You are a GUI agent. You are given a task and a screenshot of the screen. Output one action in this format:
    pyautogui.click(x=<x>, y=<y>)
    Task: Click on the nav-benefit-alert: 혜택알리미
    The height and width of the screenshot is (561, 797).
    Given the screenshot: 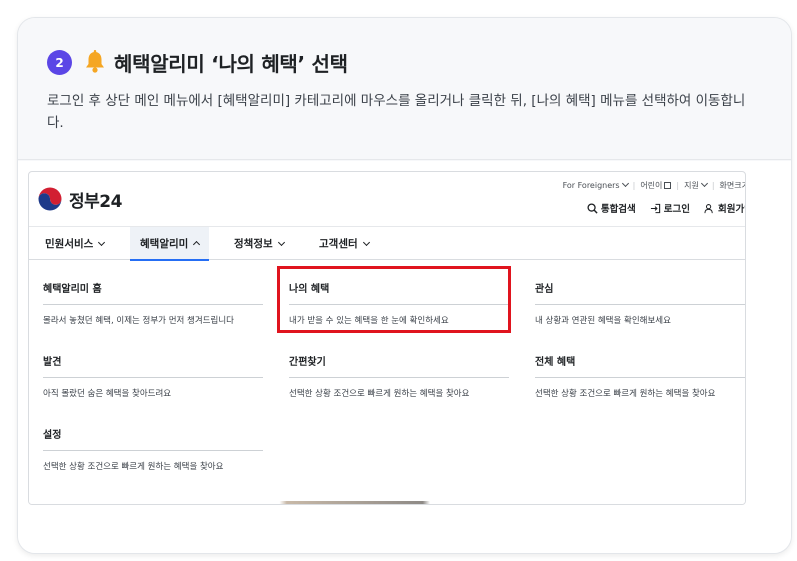 What is the action you would take?
    pyautogui.click(x=170, y=244)
    